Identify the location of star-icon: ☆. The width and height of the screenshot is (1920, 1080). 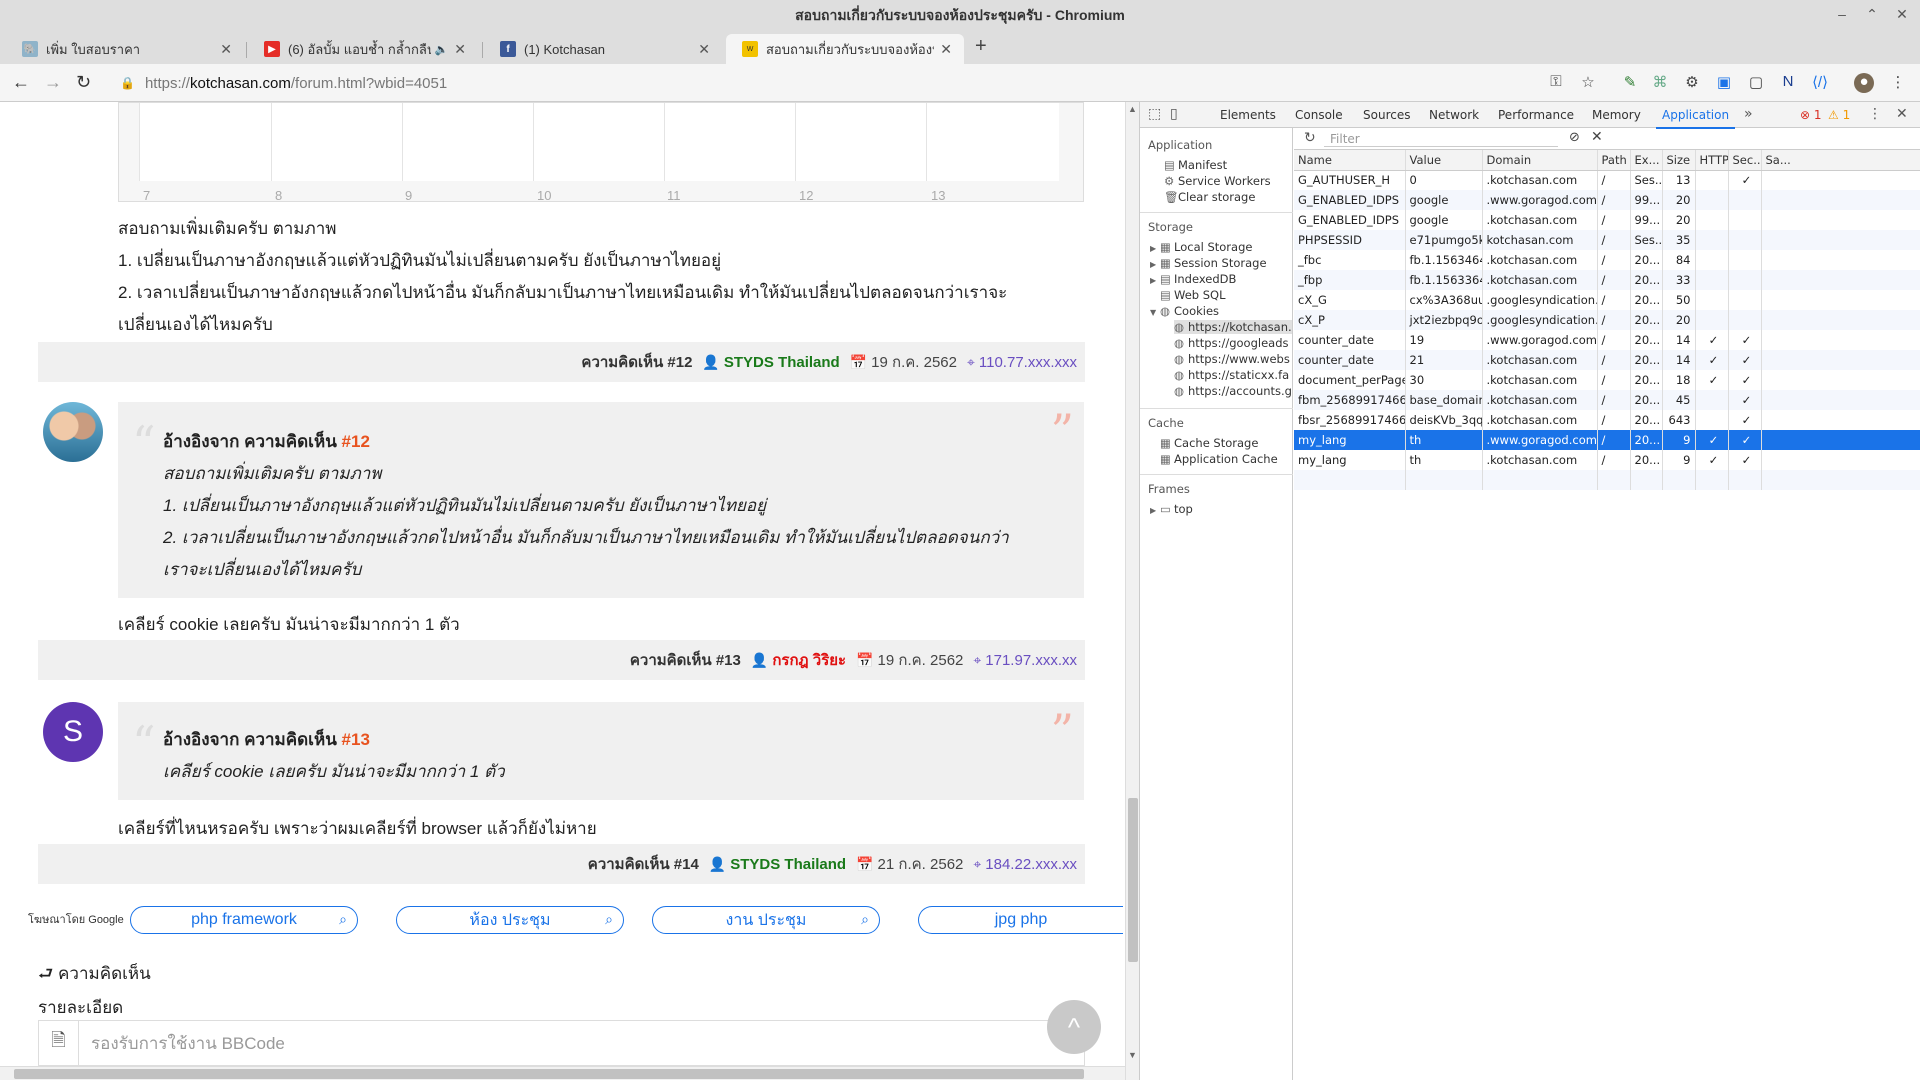
(1588, 83).